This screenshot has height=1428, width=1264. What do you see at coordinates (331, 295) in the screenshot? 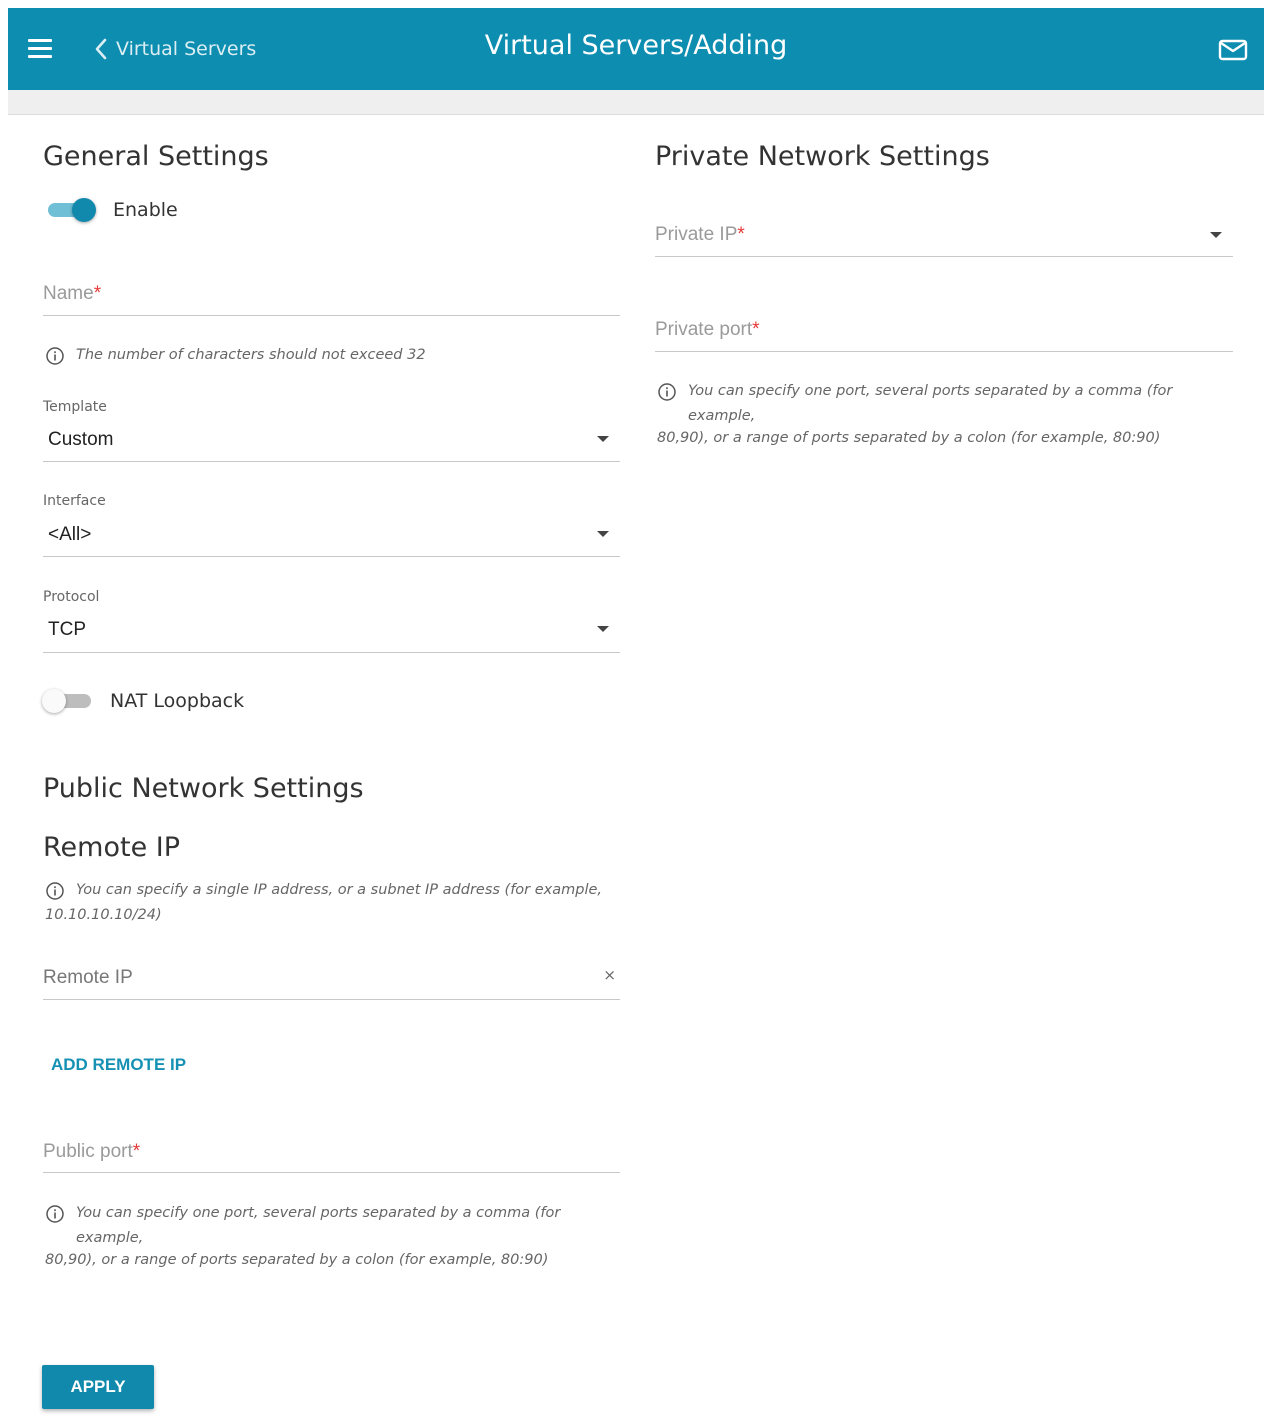
I see `name-field: Name*` at bounding box center [331, 295].